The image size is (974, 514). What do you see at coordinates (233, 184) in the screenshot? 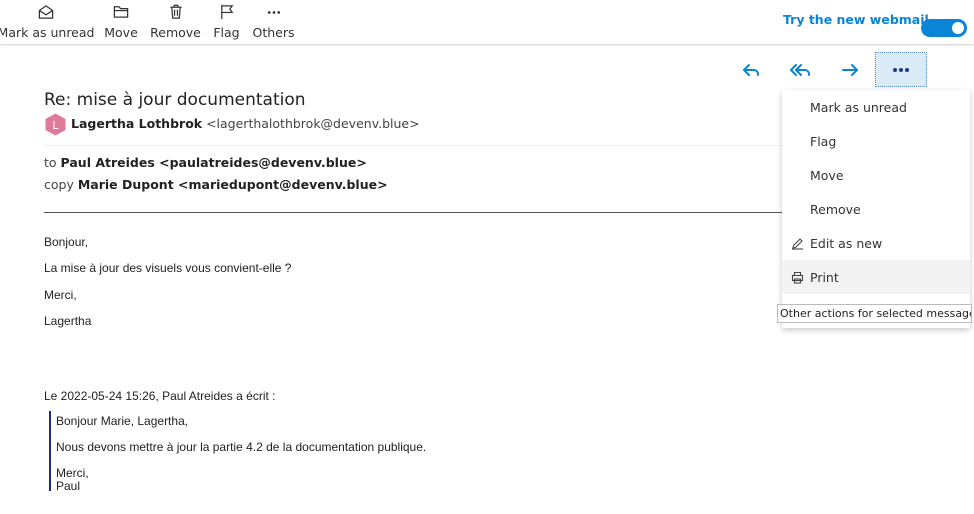
I see `copy-recipient: Marie Dupont <mariedupont@devenv.blue>` at bounding box center [233, 184].